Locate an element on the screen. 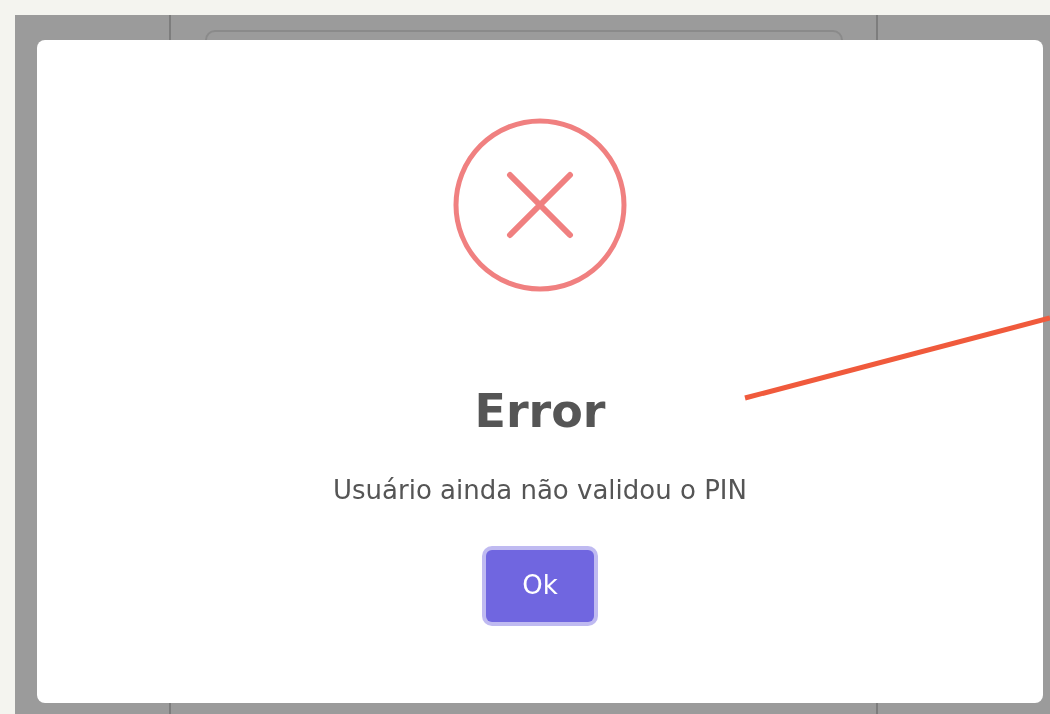  ok-button: Ok is located at coordinates (540, 586).